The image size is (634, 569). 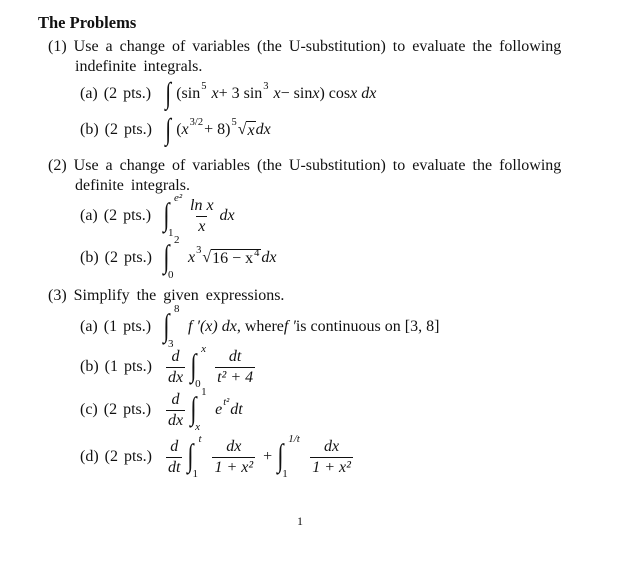 What do you see at coordinates (197, 456) in the screenshot?
I see `definite-integral: ∫ t 1` at bounding box center [197, 456].